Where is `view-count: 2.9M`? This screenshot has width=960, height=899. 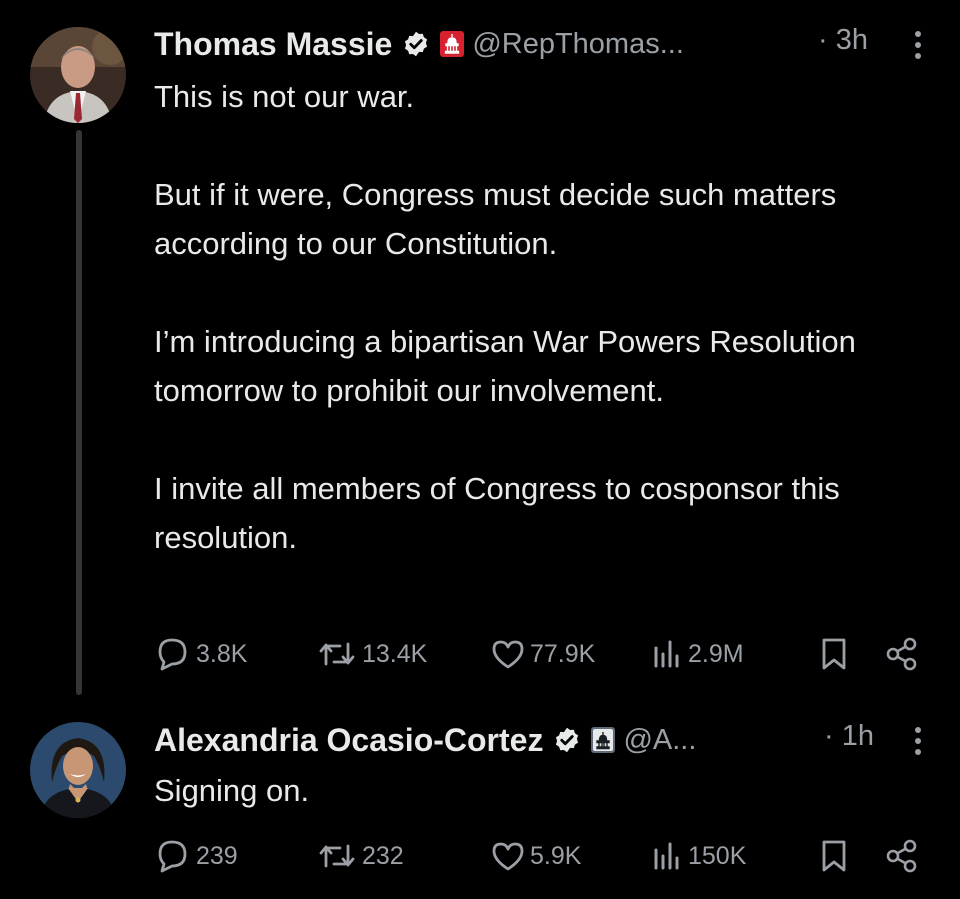 view-count: 2.9M is located at coordinates (716, 653).